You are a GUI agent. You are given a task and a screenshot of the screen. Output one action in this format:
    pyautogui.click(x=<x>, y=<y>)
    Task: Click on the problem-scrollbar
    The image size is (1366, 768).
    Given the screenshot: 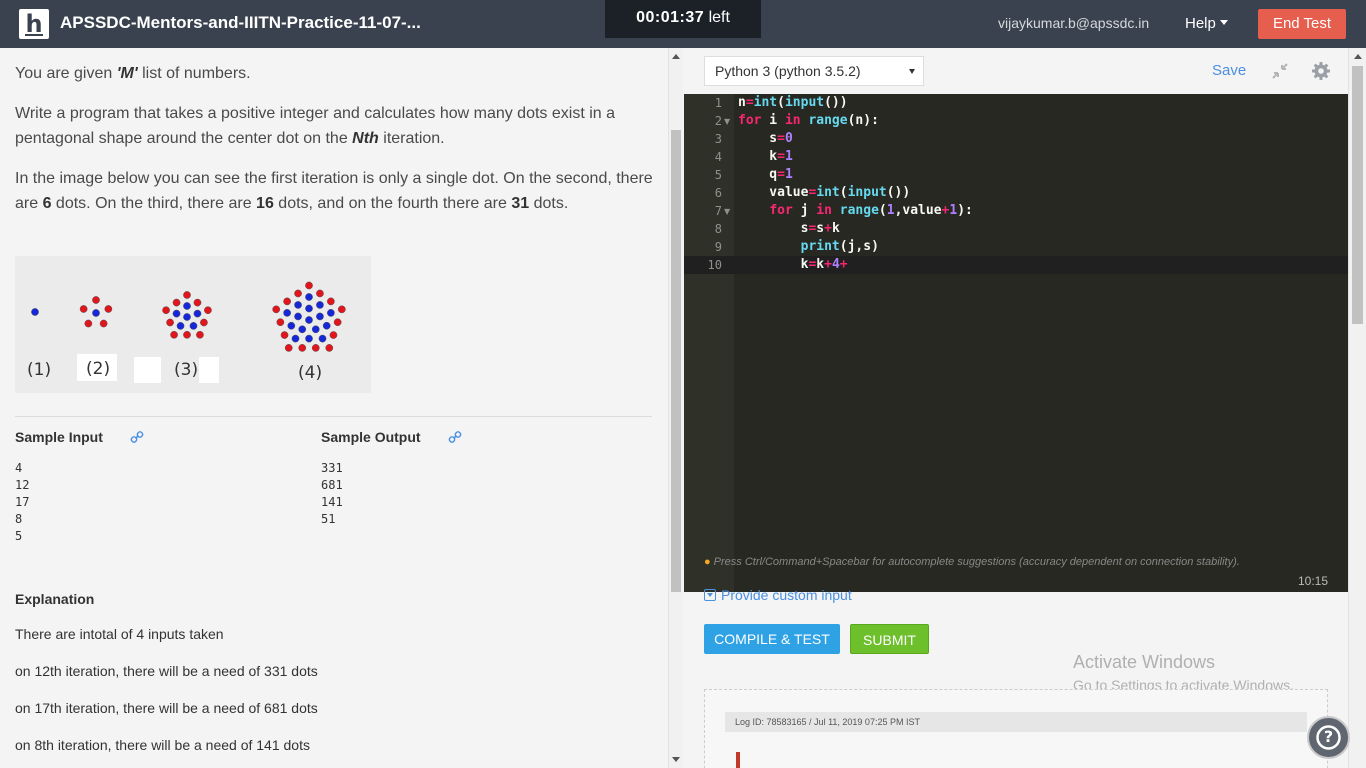 What is the action you would take?
    pyautogui.click(x=675, y=408)
    